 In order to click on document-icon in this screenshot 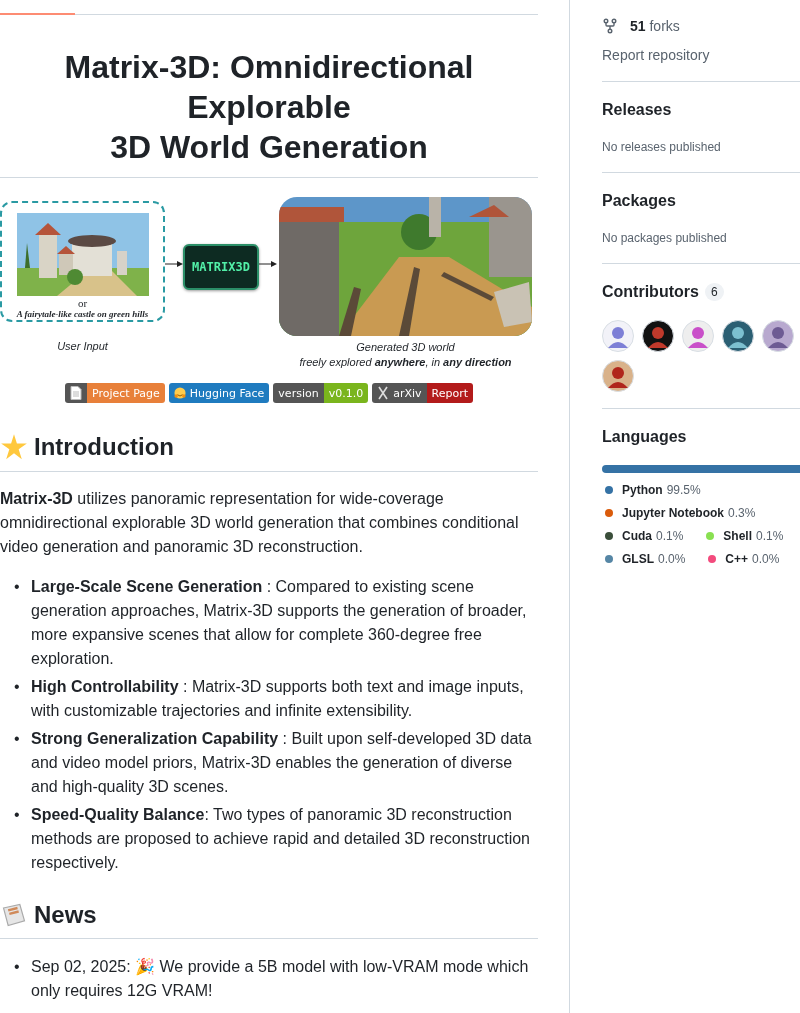, I will do `click(76, 393)`.